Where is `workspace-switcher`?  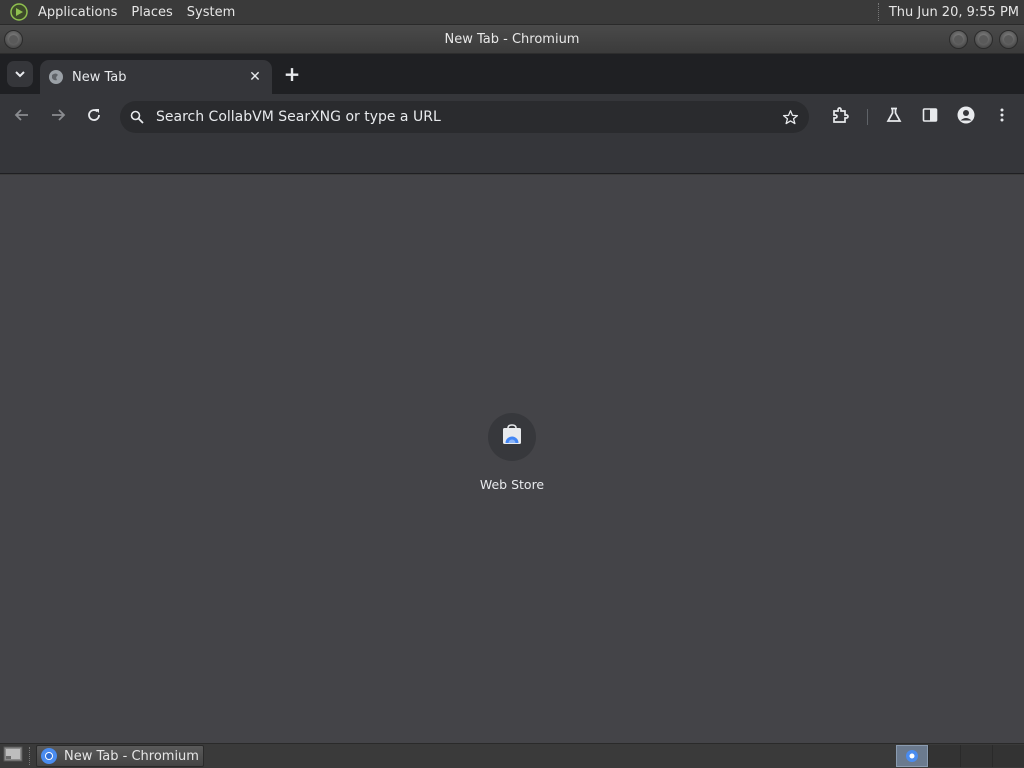 workspace-switcher is located at coordinates (960, 756).